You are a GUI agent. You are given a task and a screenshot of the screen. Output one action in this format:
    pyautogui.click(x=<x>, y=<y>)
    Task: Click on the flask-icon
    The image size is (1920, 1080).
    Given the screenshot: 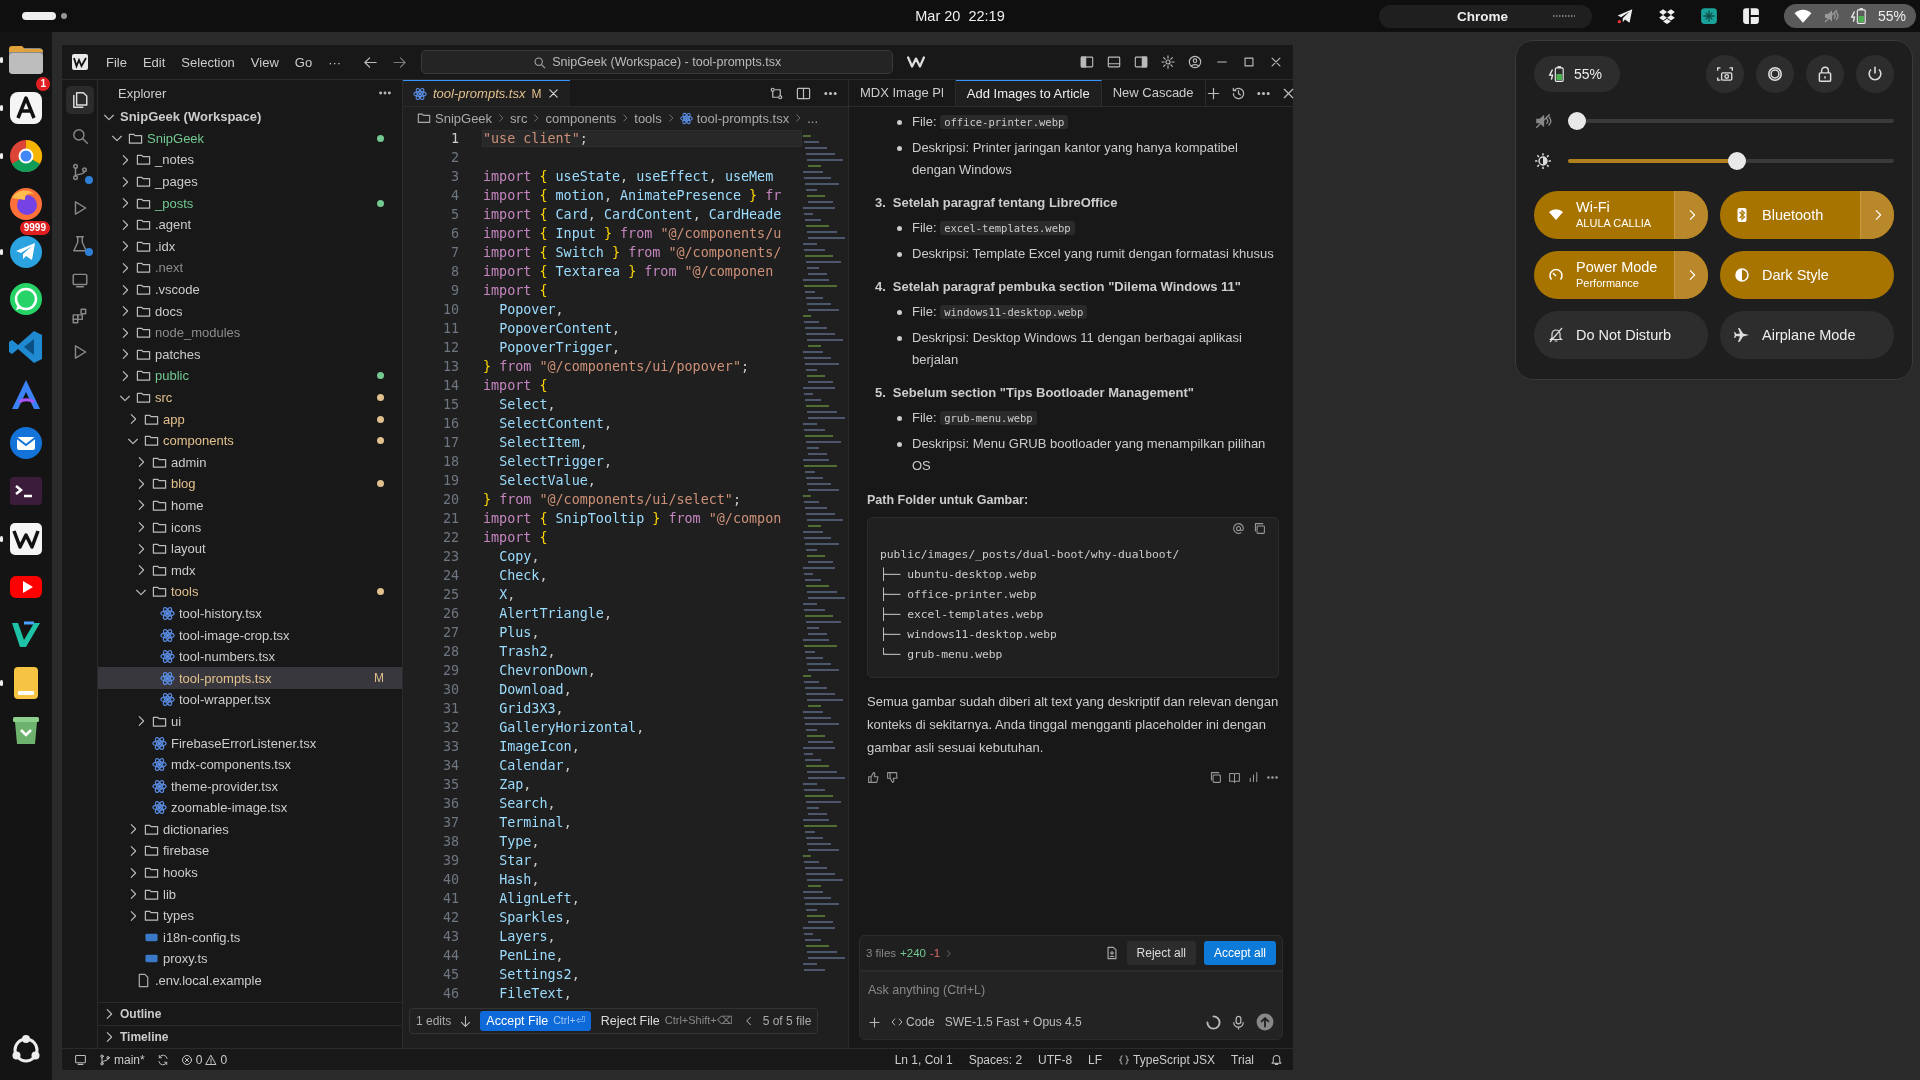 What is the action you would take?
    pyautogui.click(x=79, y=244)
    